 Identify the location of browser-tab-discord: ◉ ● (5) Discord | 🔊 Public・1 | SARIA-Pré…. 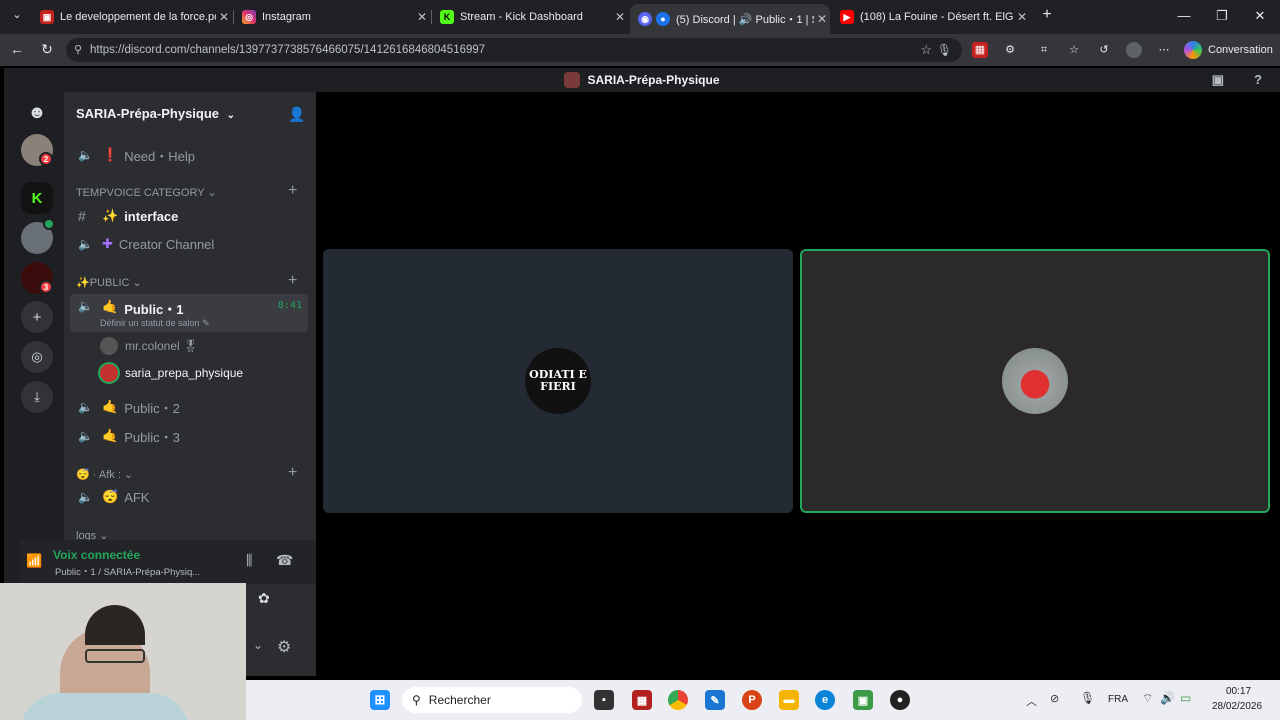
(730, 19).